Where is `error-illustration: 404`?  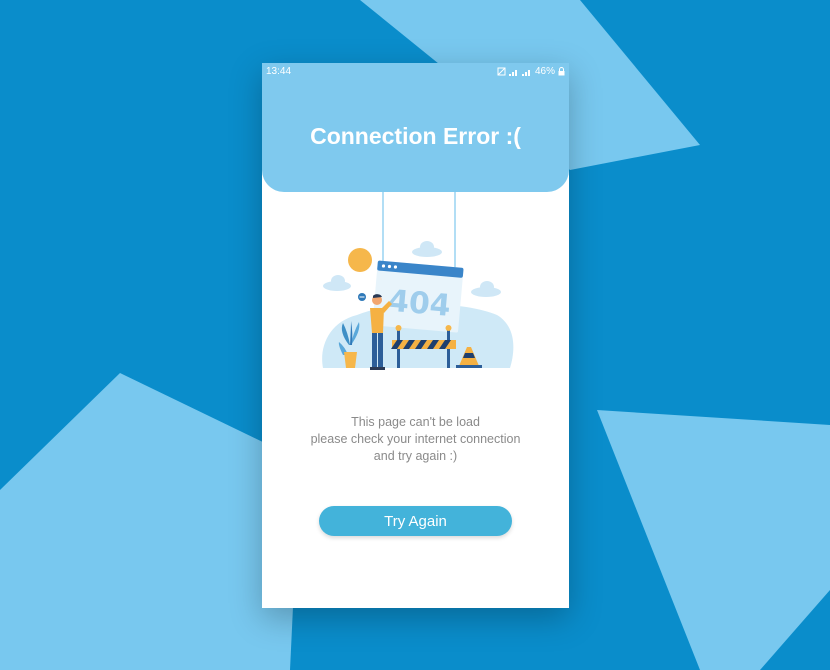 error-illustration: 404 is located at coordinates (418, 280).